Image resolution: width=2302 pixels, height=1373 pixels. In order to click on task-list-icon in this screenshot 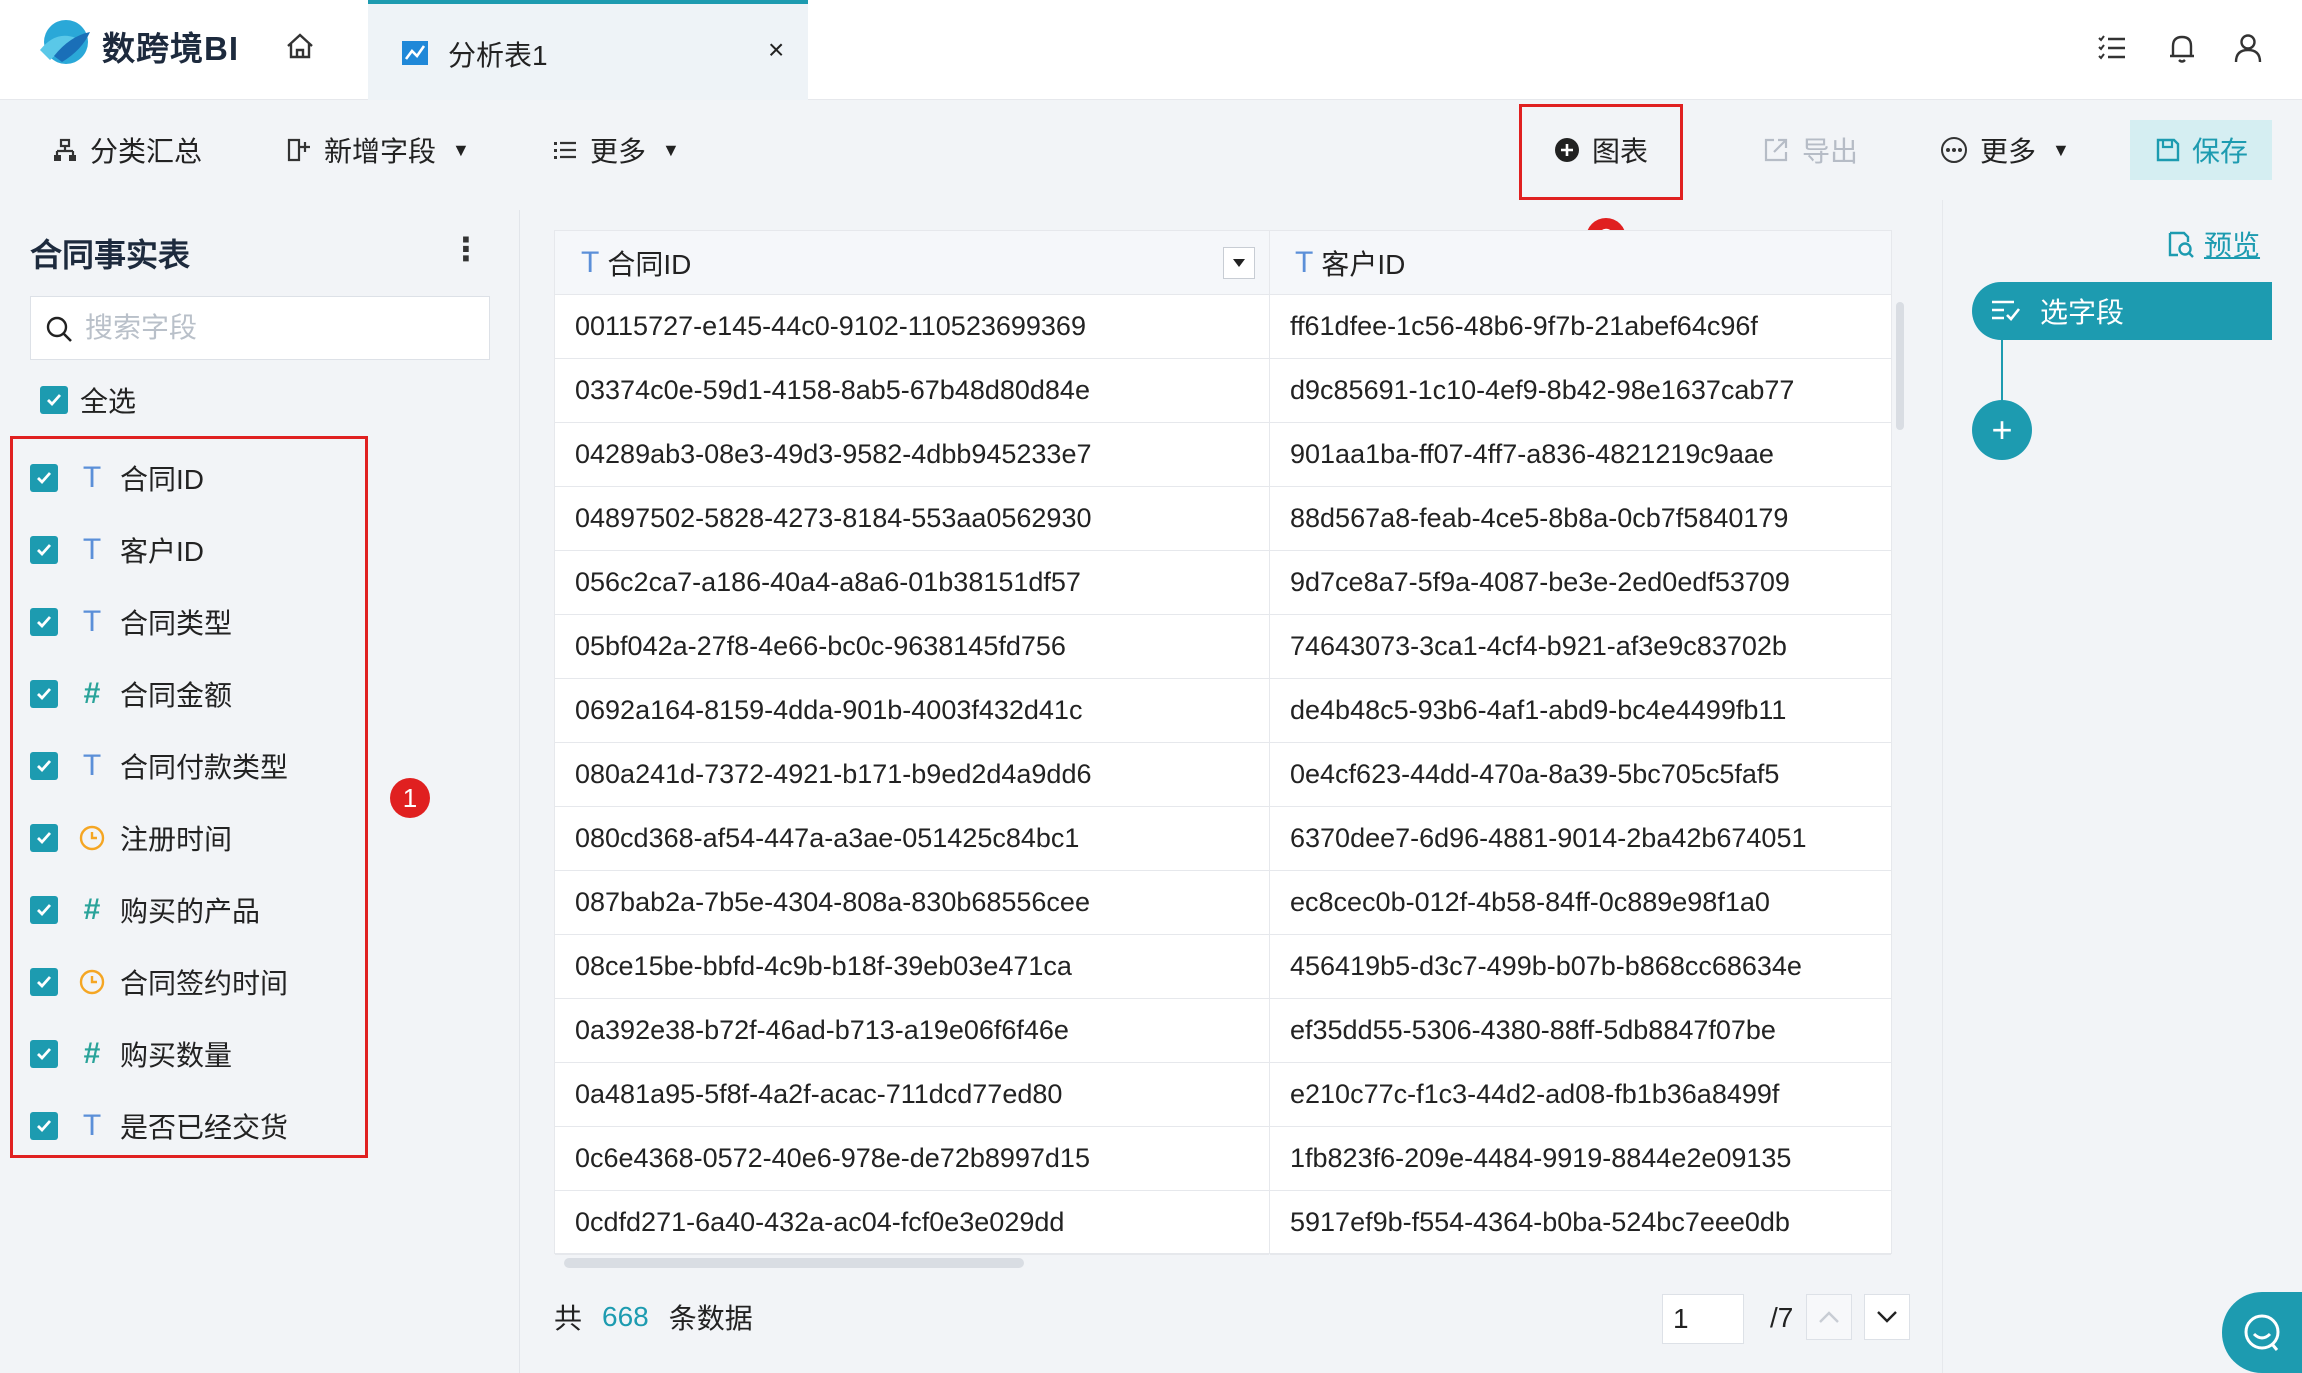, I will do `click(2112, 48)`.